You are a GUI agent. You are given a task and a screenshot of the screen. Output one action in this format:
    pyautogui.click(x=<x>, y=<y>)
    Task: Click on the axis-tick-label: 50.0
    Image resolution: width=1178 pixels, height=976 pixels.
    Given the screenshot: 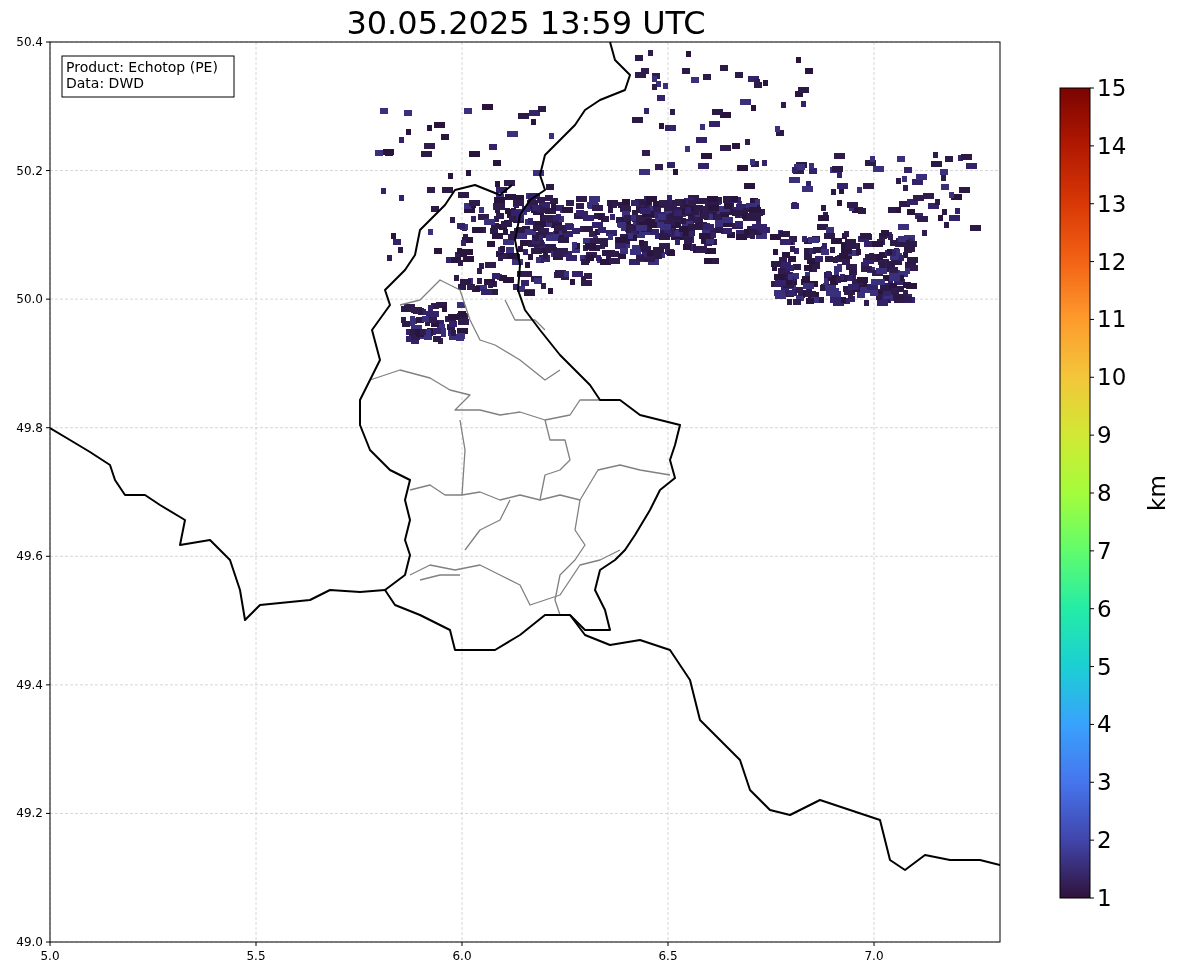 What is the action you would take?
    pyautogui.click(x=29, y=299)
    